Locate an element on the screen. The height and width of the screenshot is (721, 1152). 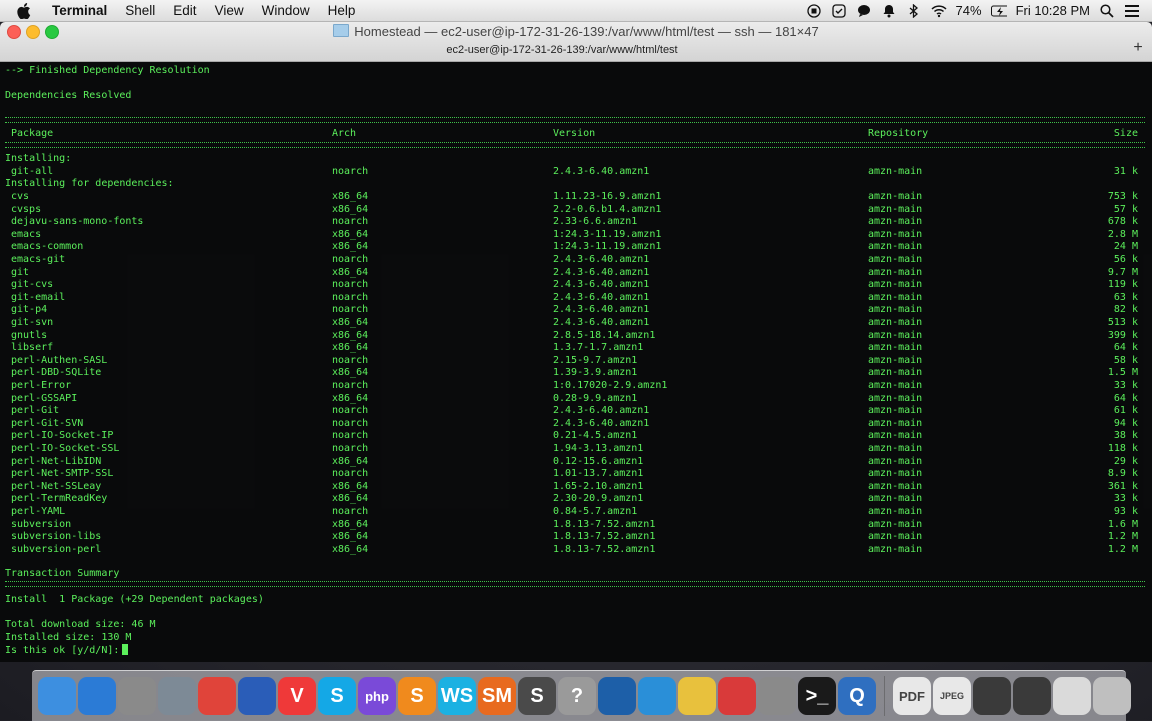
separator-rule is located at coordinates (575, 120).